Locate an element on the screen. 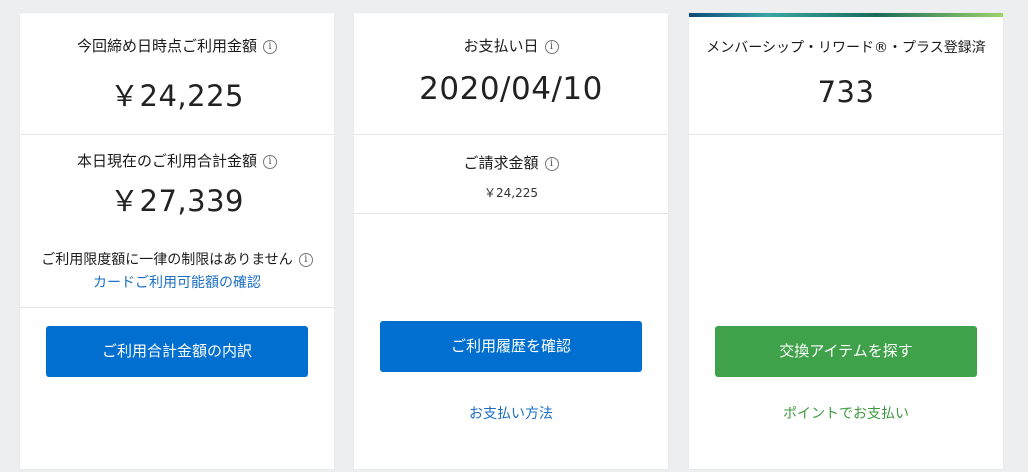 Image resolution: width=1028 pixels, height=472 pixels. limit-note-text: ご利用限度額に一律の制限はありません is located at coordinates (167, 260).